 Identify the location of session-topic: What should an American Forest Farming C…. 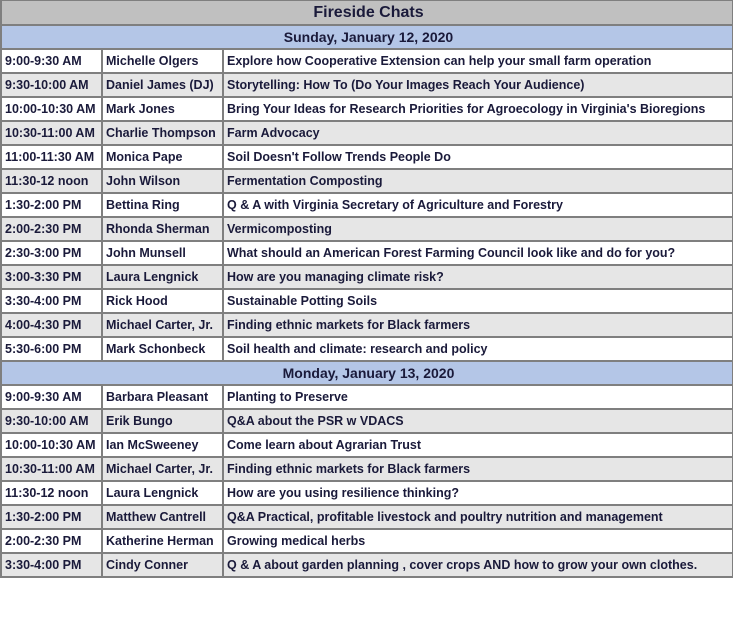
(477, 253).